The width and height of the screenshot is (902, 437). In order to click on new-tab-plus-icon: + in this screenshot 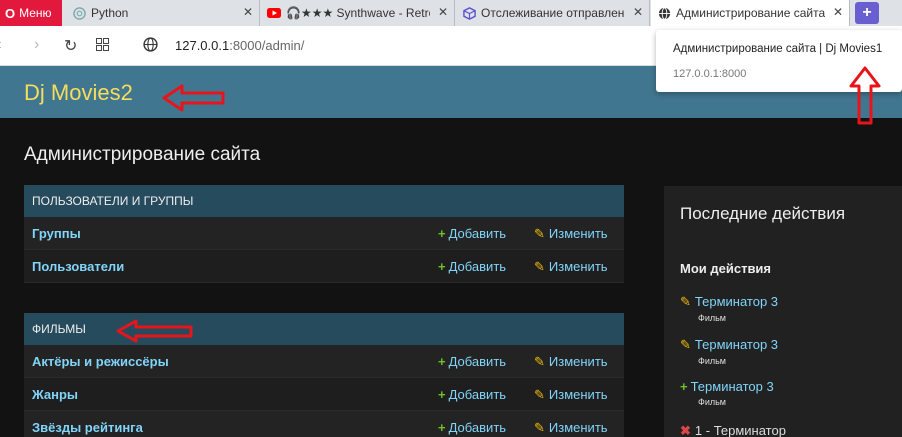, I will do `click(867, 13)`.